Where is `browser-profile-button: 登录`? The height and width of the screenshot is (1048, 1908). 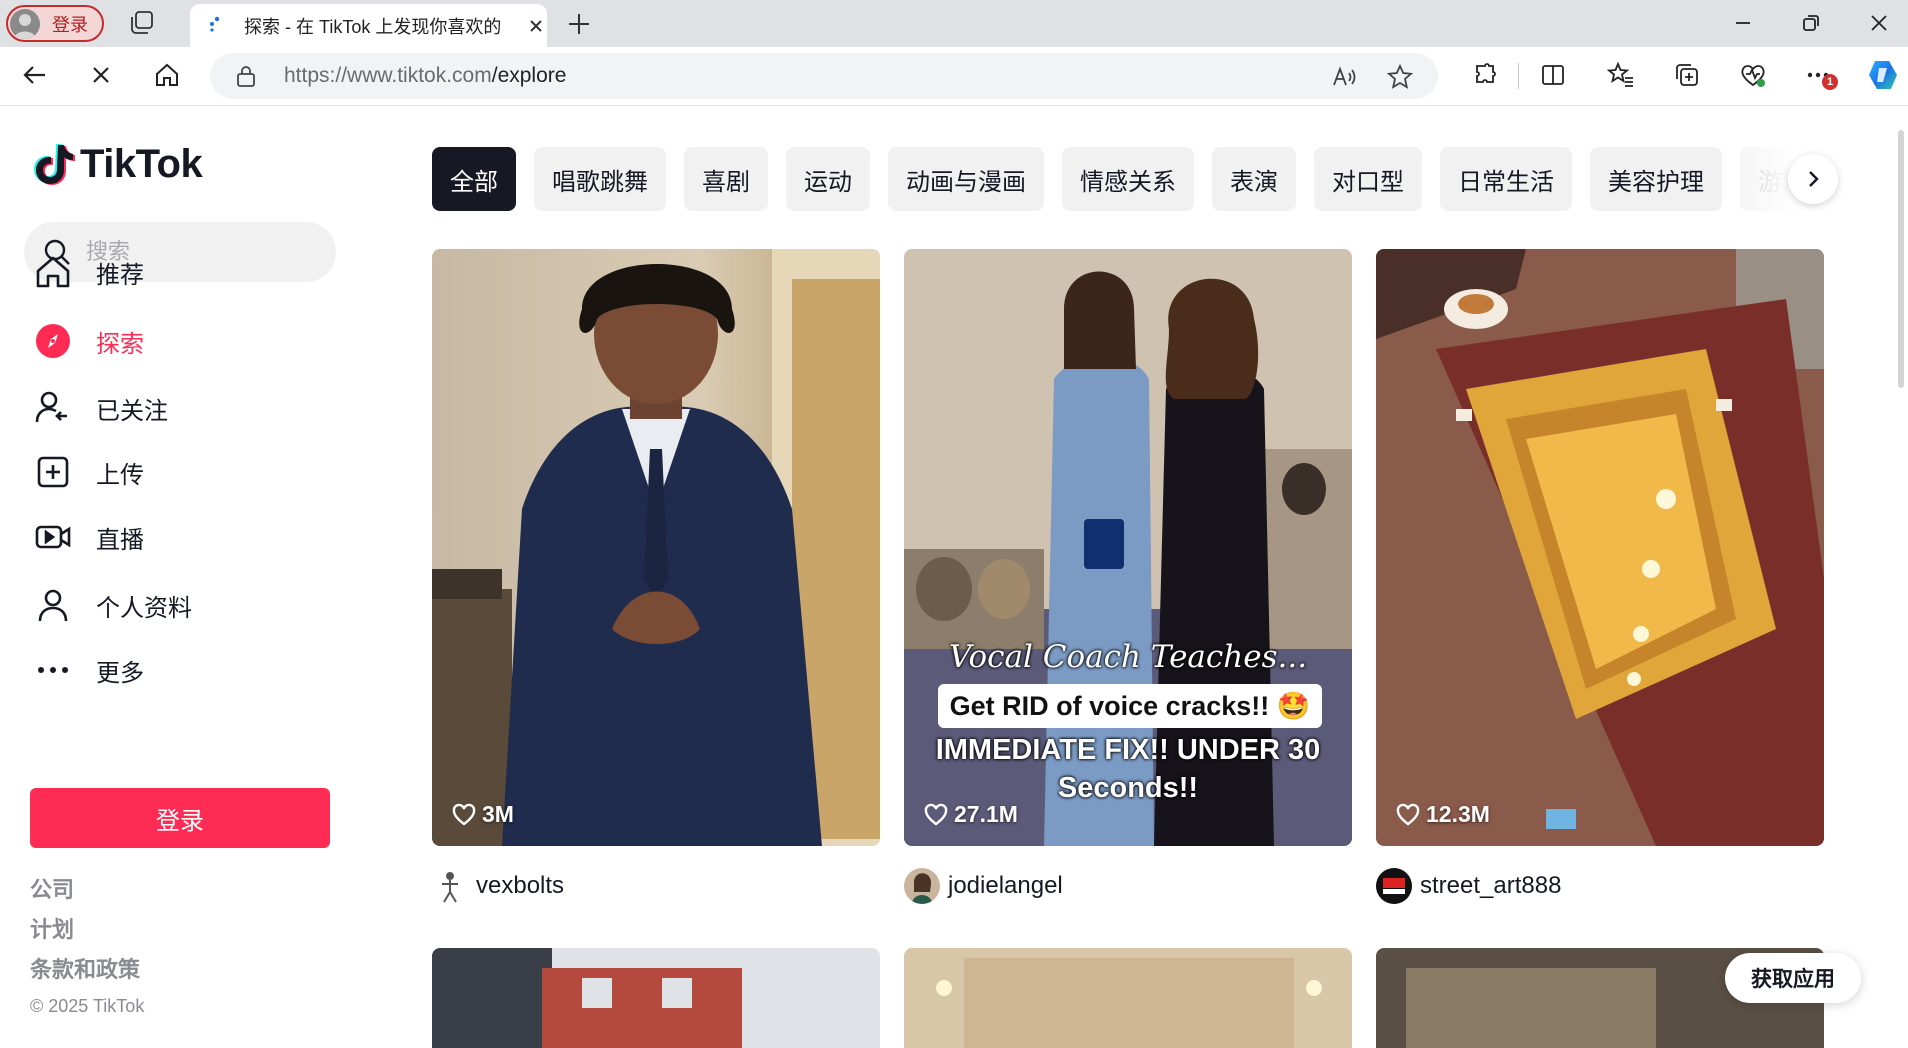
browser-profile-button: 登录 is located at coordinates (55, 23).